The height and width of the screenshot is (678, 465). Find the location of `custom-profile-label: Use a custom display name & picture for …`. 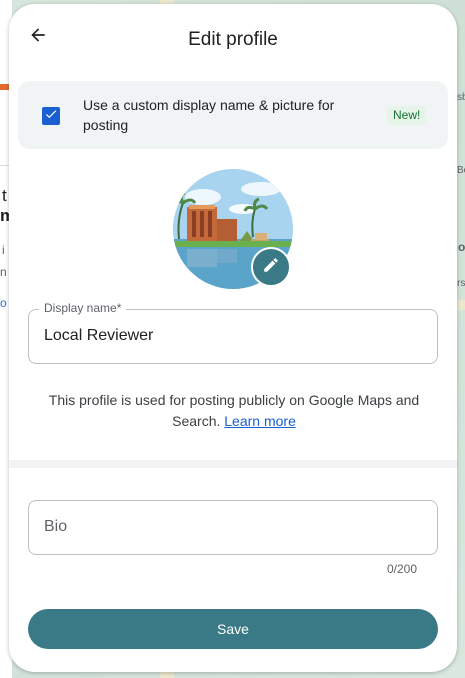

custom-profile-label: Use a custom display name & picture for … is located at coordinates (209, 115).